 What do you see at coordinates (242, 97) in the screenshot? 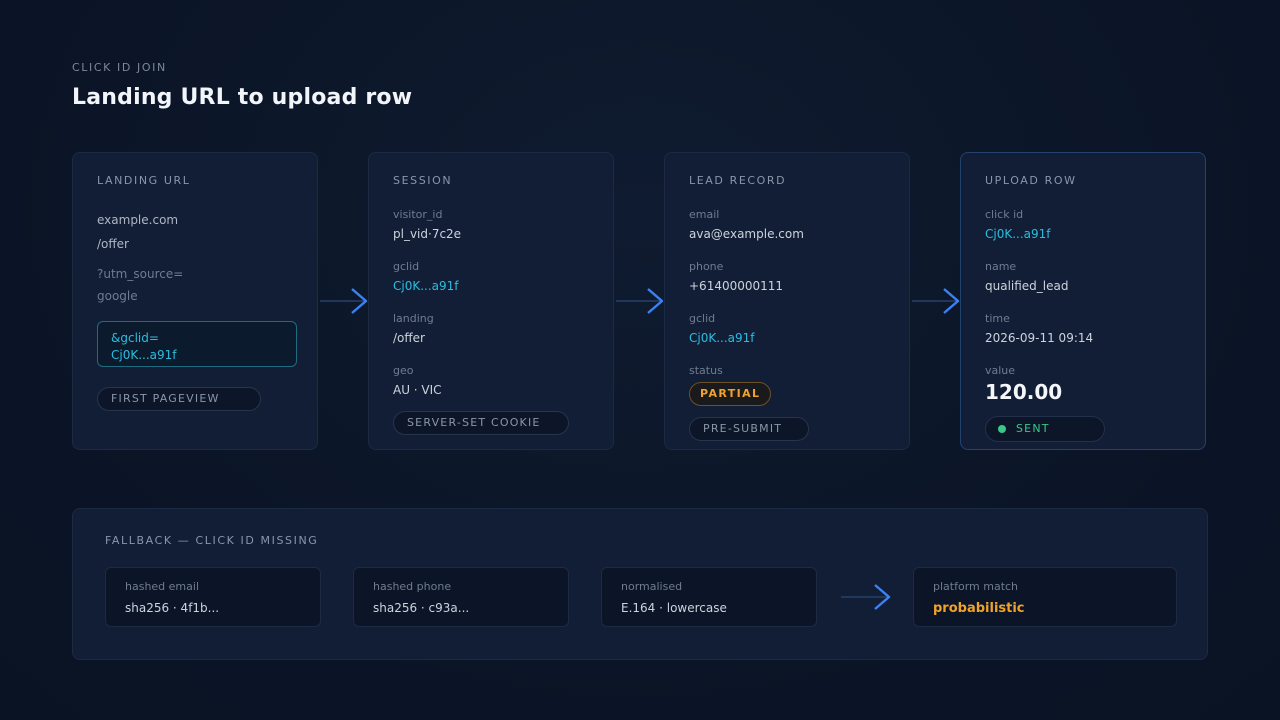
I see `page-title: Landing URL to upload row` at bounding box center [242, 97].